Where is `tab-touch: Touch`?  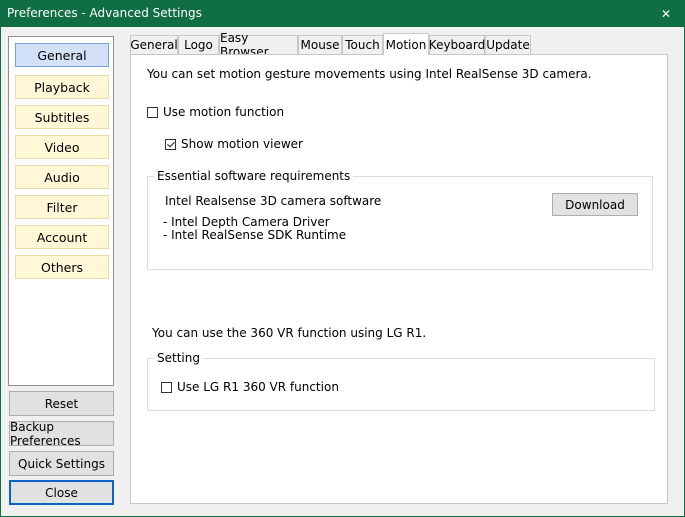 tab-touch: Touch is located at coordinates (362, 44).